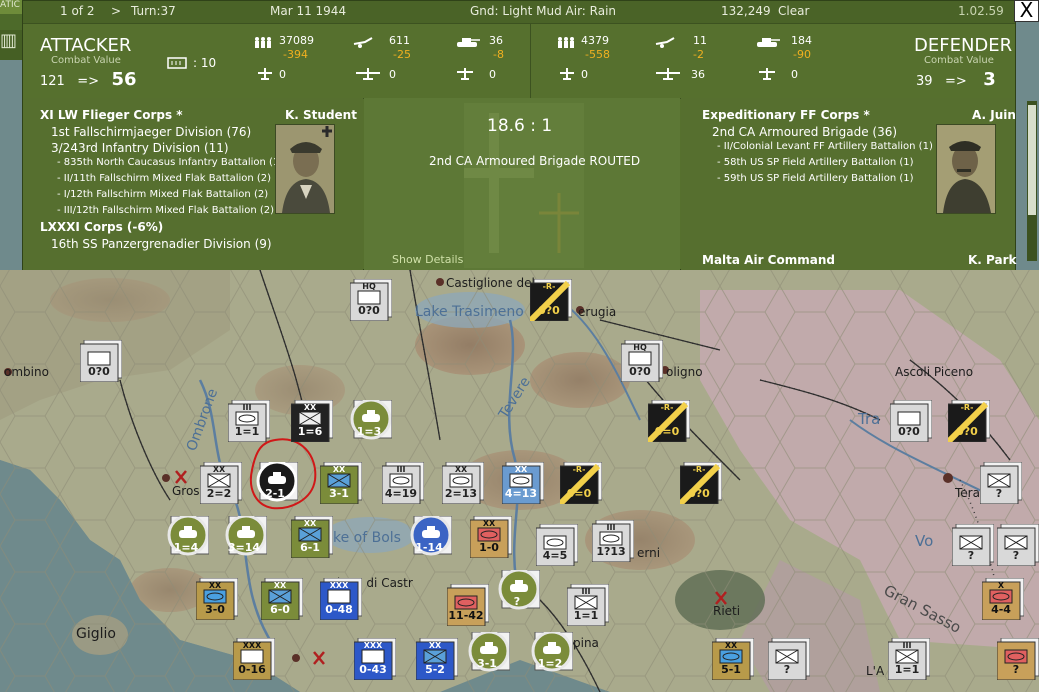 This screenshot has height=692, width=1039. Describe the element at coordinates (489, 547) in the screenshot. I see `counter-strength-label: 1-0` at that location.